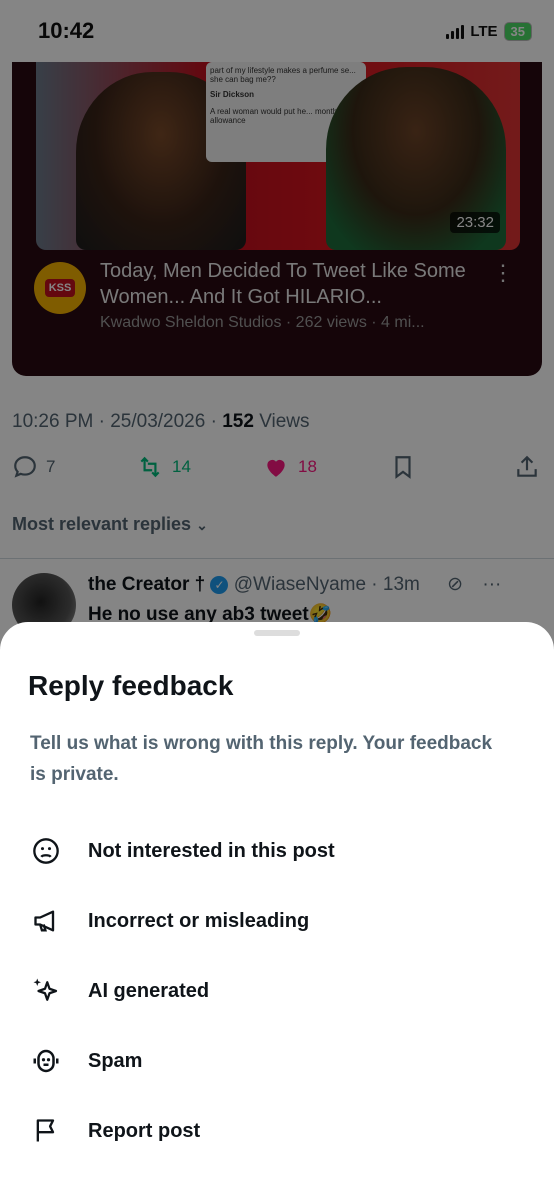 This screenshot has width=554, height=1199. Describe the element at coordinates (131, 685) in the screenshot. I see `sheet-title: Reply feedback` at that location.